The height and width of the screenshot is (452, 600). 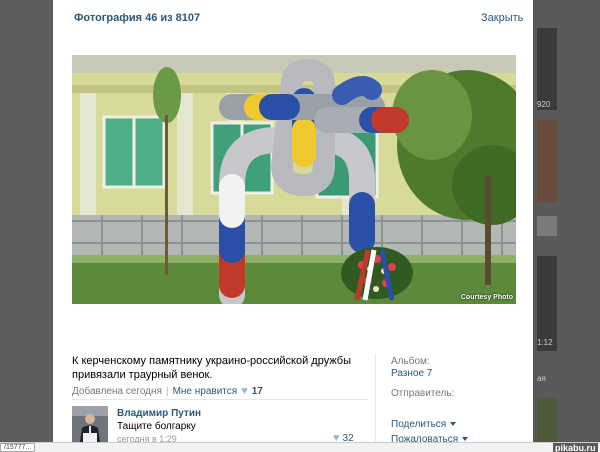 What do you see at coordinates (545, 342) in the screenshot?
I see `background-text: 1:12` at bounding box center [545, 342].